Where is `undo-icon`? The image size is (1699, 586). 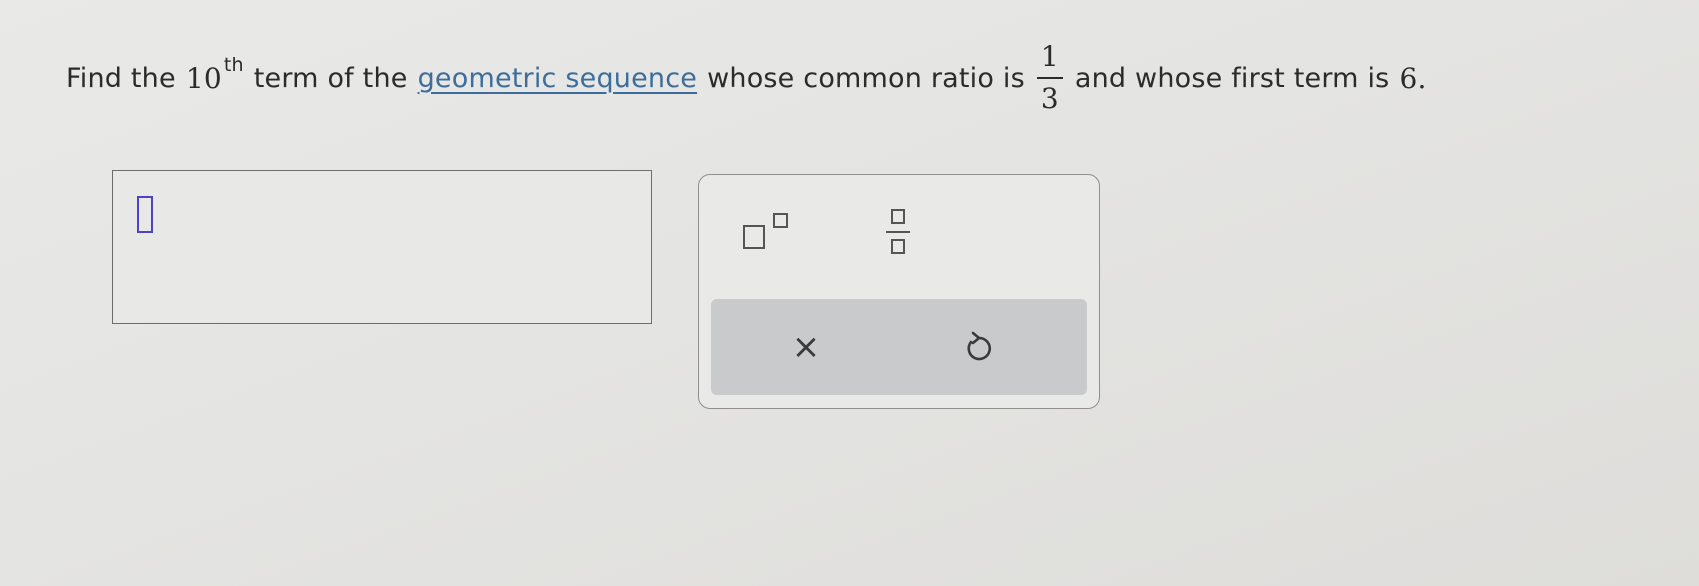
undo-icon is located at coordinates (979, 346).